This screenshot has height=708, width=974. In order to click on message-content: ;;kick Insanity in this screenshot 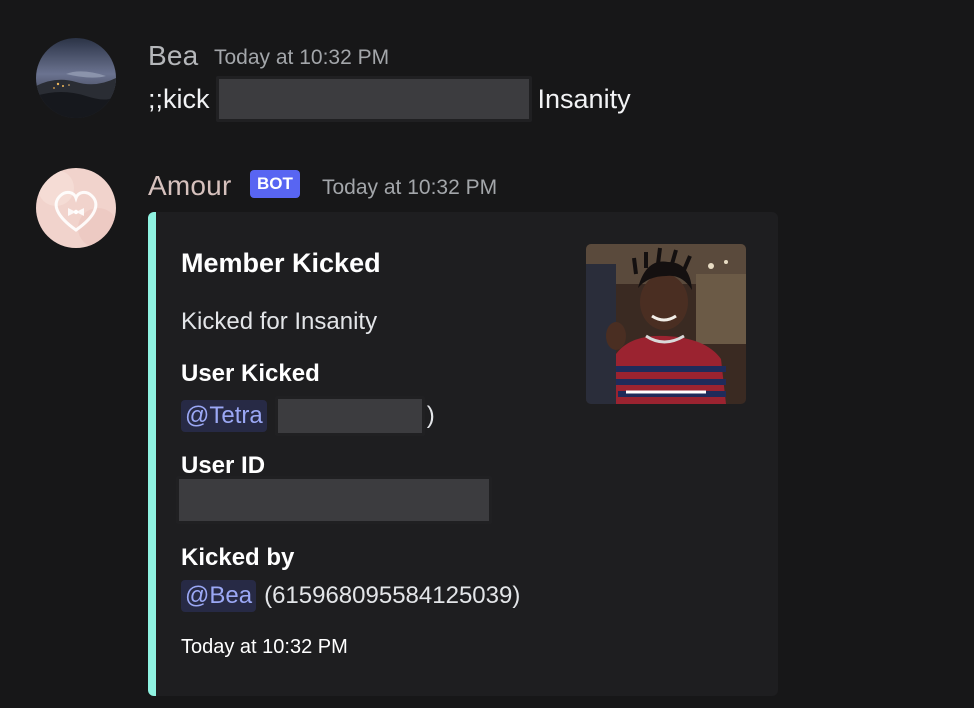, I will do `click(389, 99)`.